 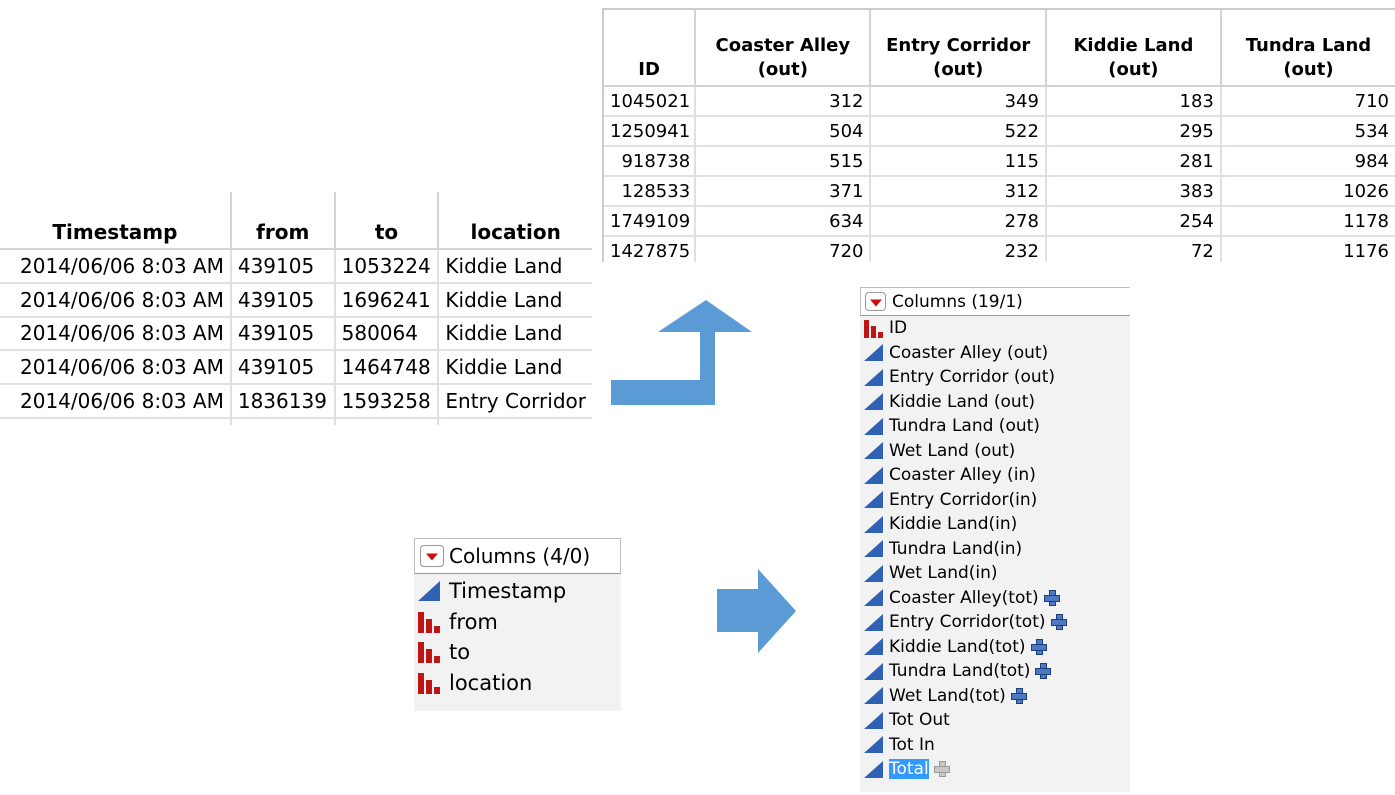 What do you see at coordinates (1133, 131) in the screenshot?
I see `table-cell: 295` at bounding box center [1133, 131].